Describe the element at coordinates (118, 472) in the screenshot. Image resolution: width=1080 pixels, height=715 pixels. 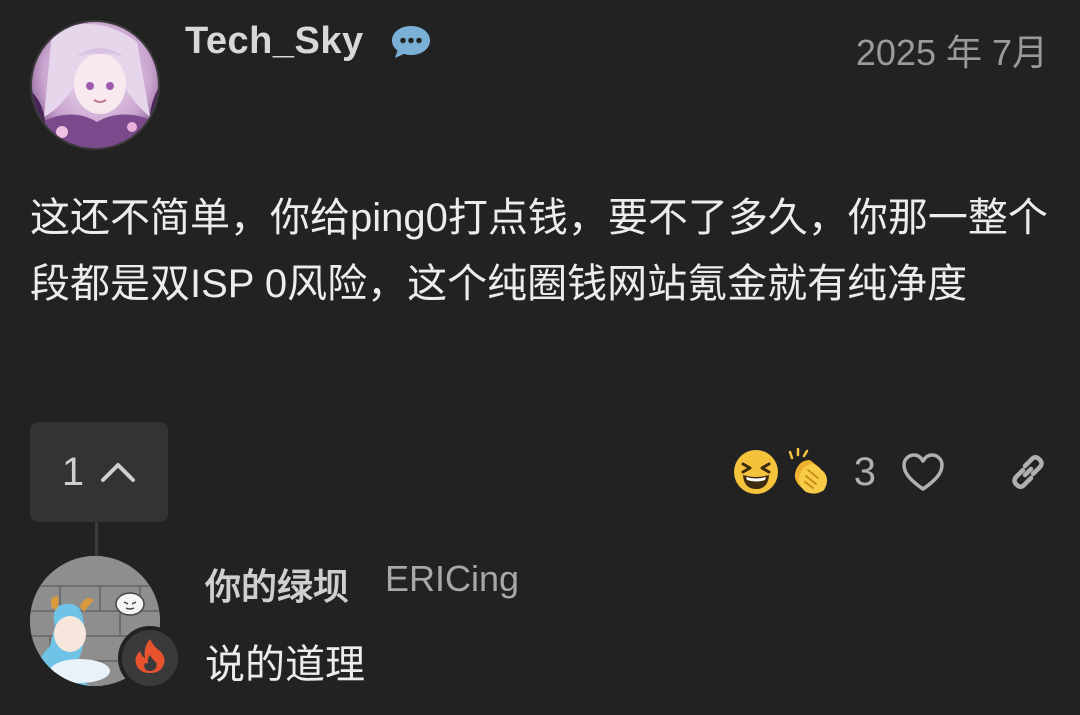
I see `chevron-up-icon` at that location.